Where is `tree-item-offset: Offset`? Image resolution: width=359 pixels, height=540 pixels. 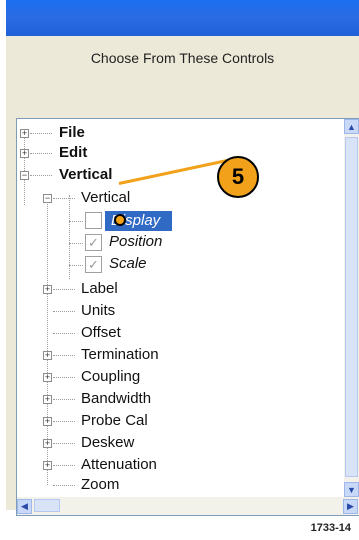
tree-item-offset: Offset is located at coordinates (101, 333).